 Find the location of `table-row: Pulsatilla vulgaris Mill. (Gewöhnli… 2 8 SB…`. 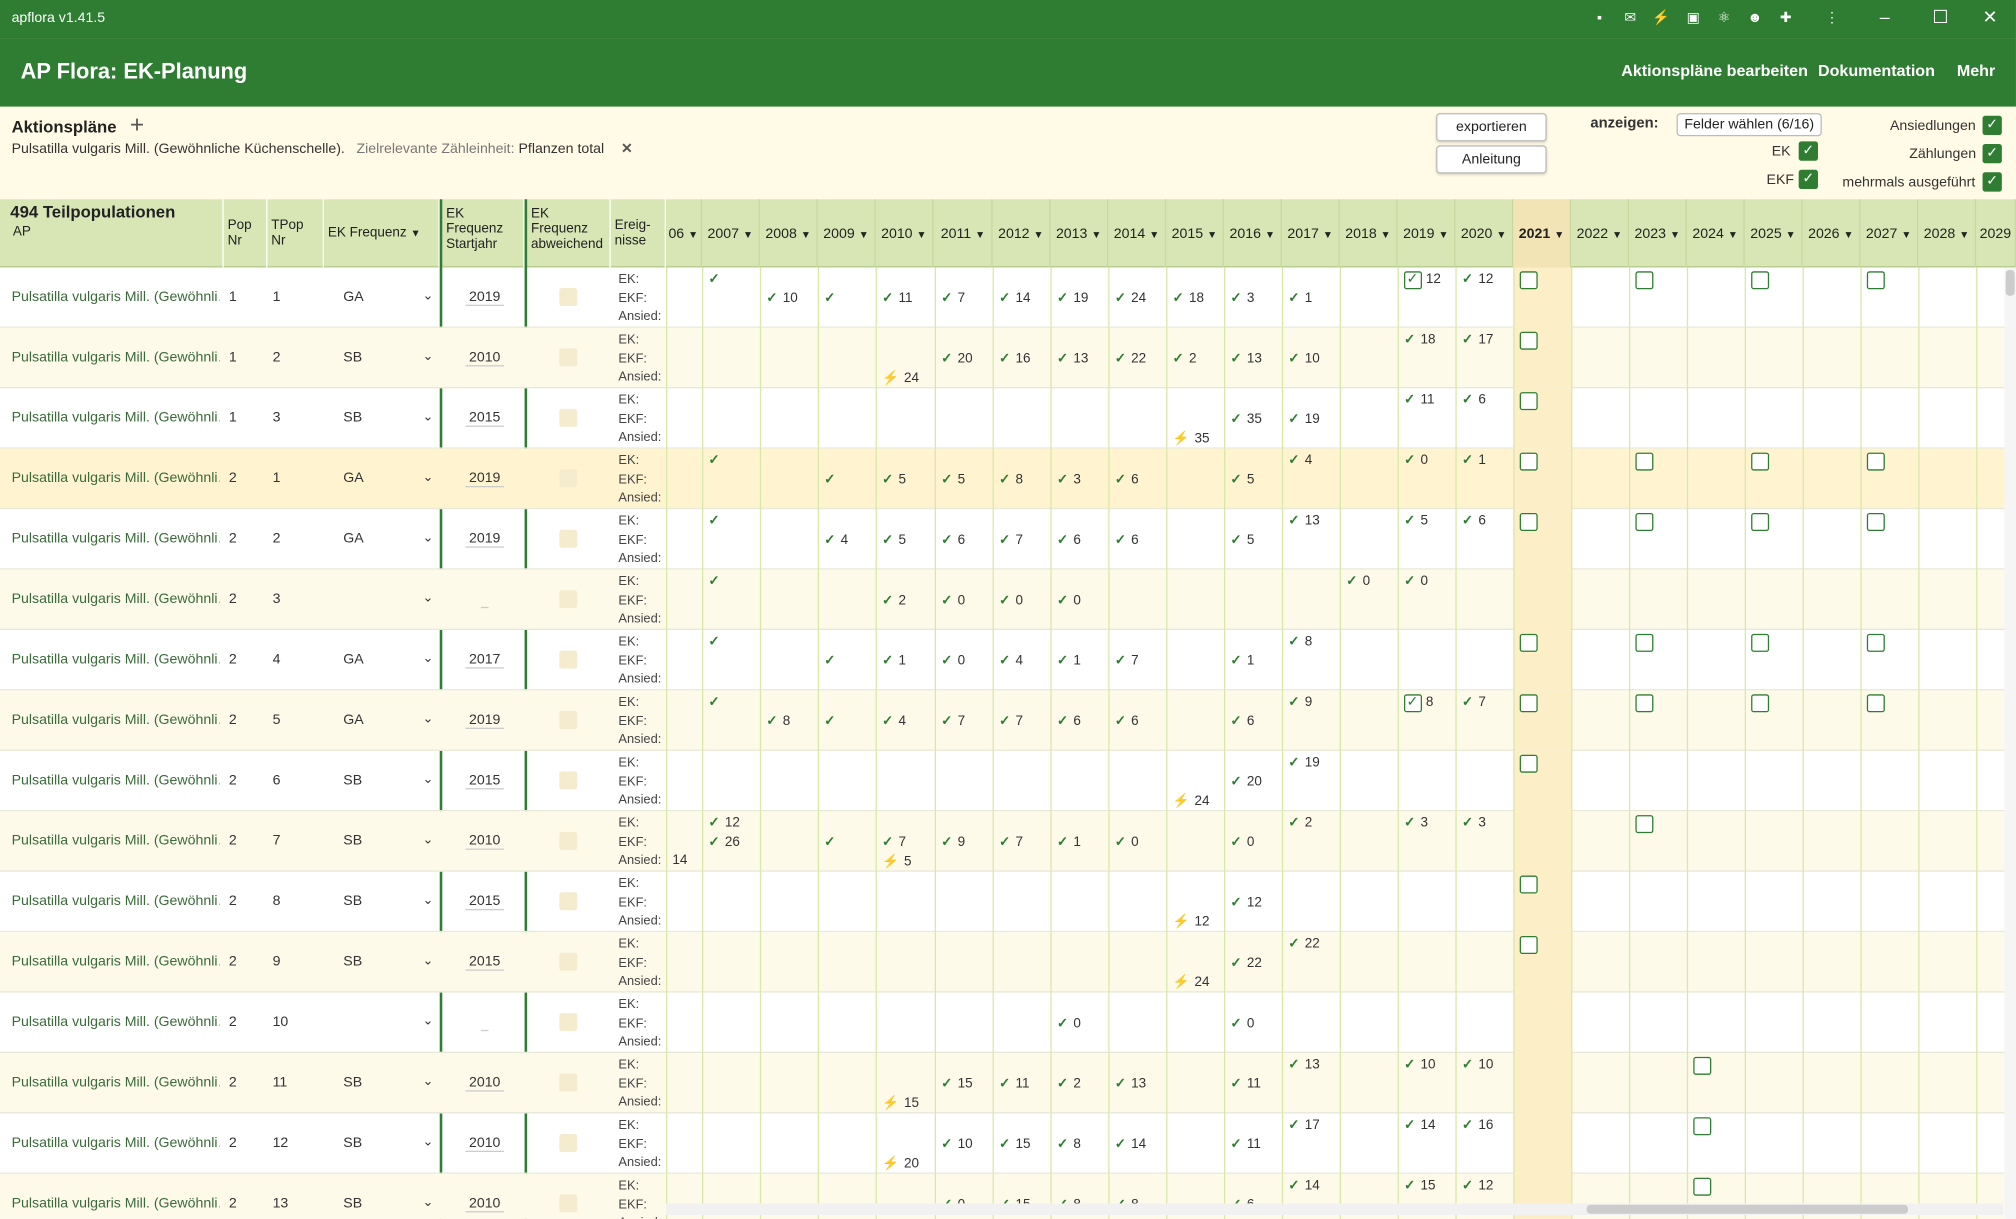

table-row: Pulsatilla vulgaris Mill. (Gewöhnli… 2 8 SB… is located at coordinates (1008, 902).